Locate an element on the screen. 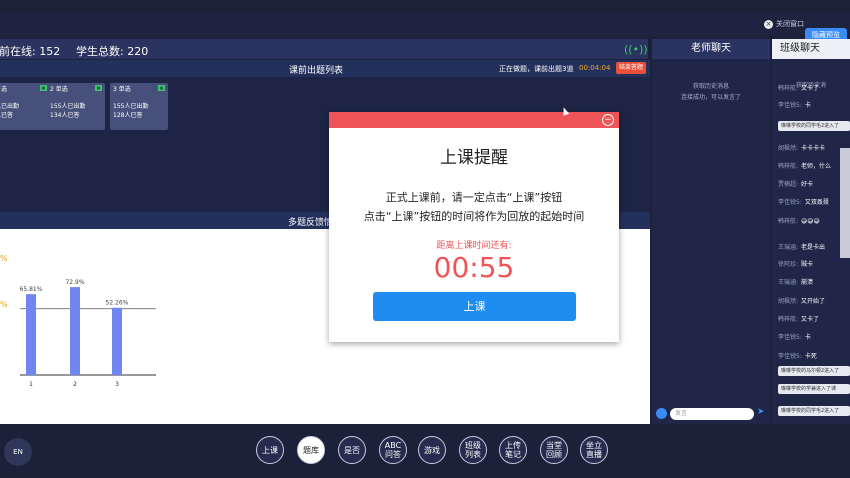 The image size is (850, 478). question-list-header: 课前出题列表 正在做题，课前出题3道 00:04:04 结束答题 is located at coordinates (325, 68).